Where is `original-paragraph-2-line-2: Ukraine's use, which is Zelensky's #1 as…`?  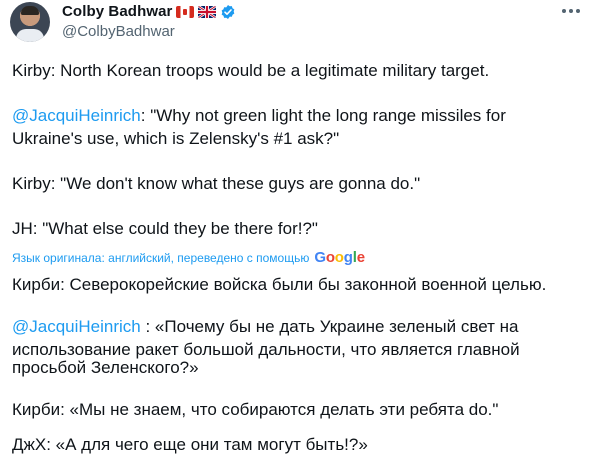 original-paragraph-2-line-2: Ukraine's use, which is Zelensky's #1 as… is located at coordinates (176, 138).